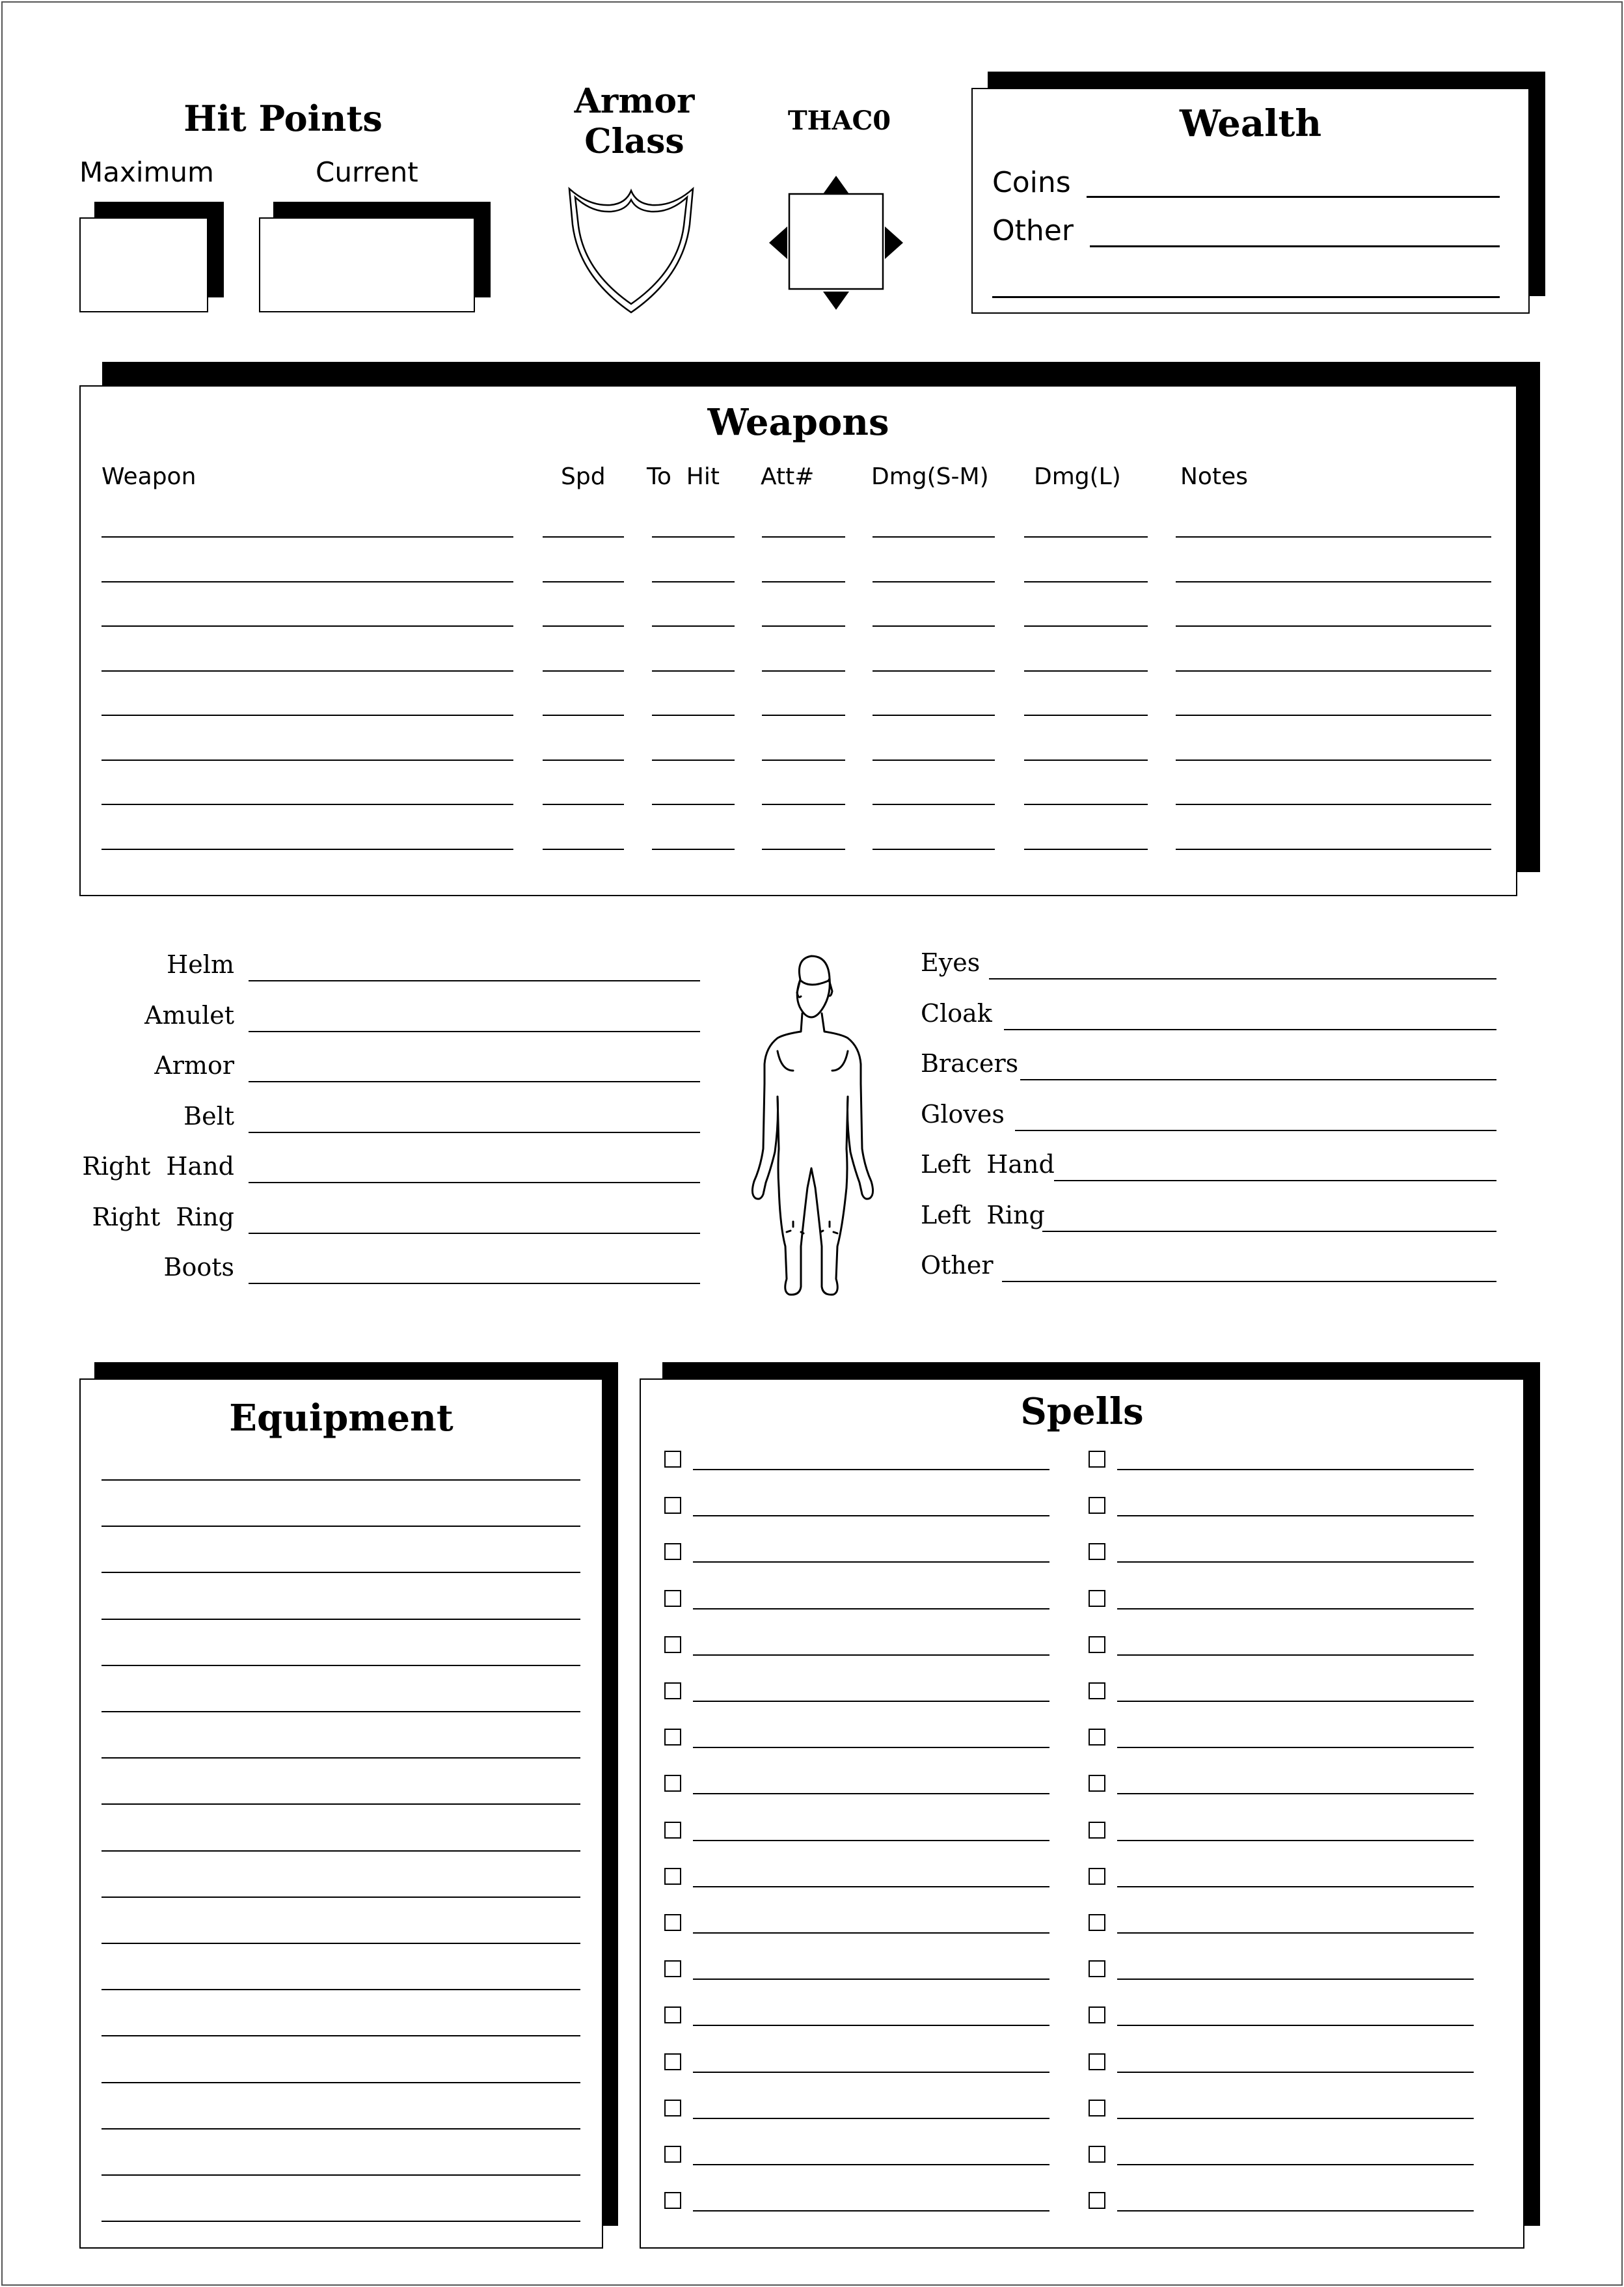 This screenshot has height=2287, width=1624. Describe the element at coordinates (1258, 1079) in the screenshot. I see `slot-field-bracers` at that location.